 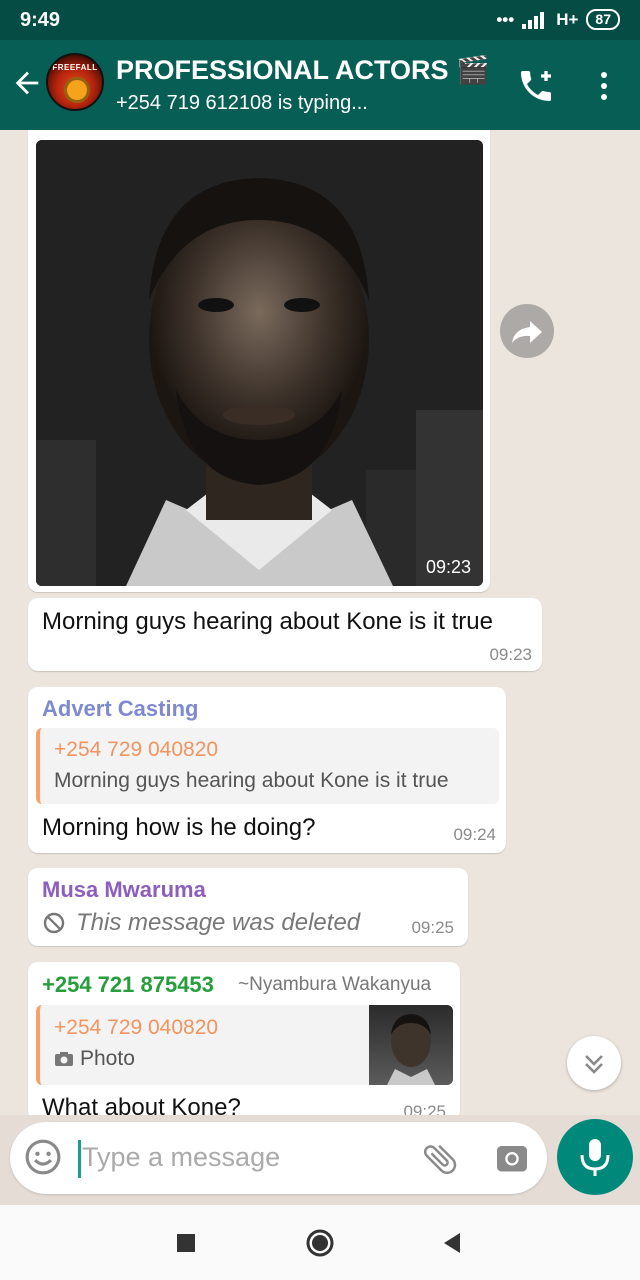 I want to click on deleted-notice: This message was deleted, so click(x=201, y=923).